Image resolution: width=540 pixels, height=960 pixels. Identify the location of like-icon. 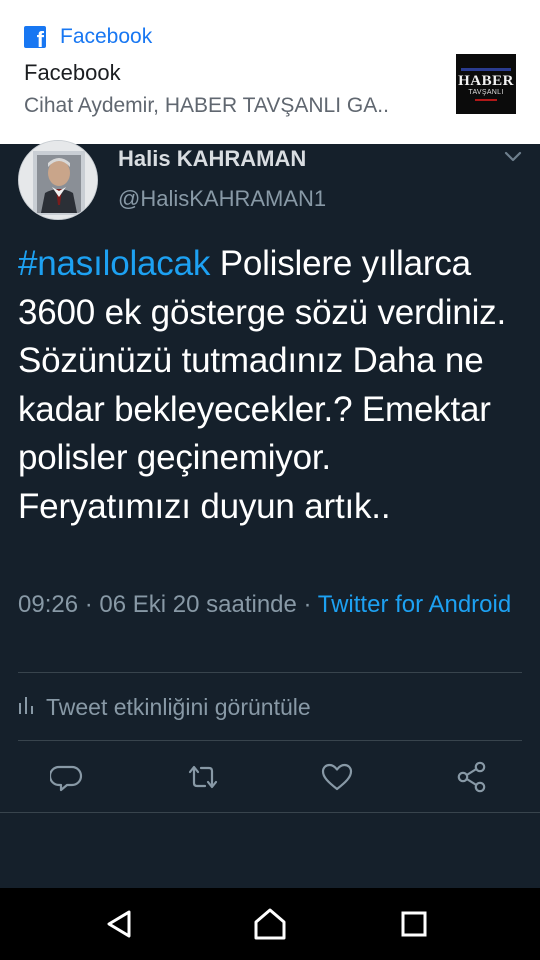
(337, 777).